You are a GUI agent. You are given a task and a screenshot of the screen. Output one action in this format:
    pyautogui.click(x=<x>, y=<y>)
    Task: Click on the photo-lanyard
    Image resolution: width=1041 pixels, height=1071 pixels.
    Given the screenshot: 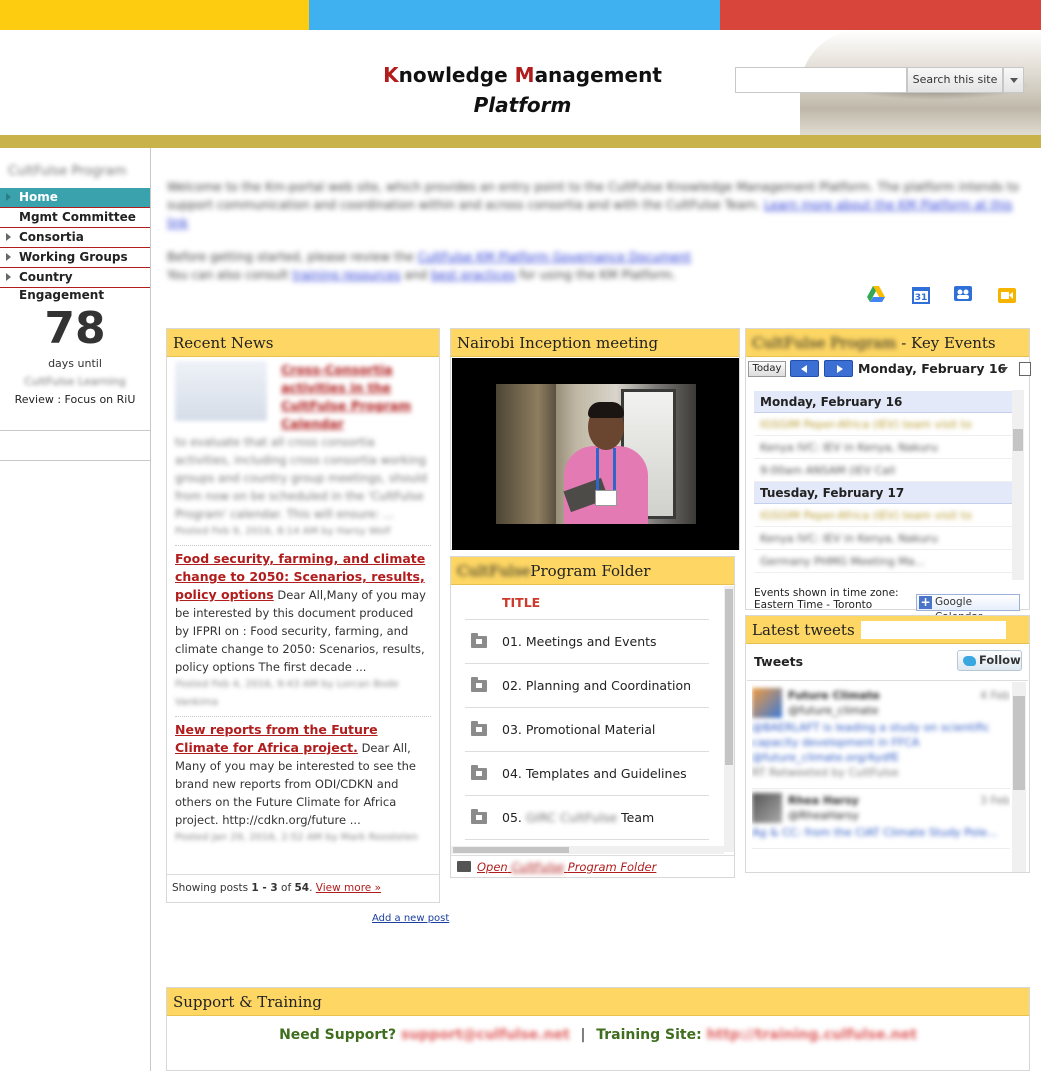 What is the action you would take?
    pyautogui.click(x=606, y=471)
    